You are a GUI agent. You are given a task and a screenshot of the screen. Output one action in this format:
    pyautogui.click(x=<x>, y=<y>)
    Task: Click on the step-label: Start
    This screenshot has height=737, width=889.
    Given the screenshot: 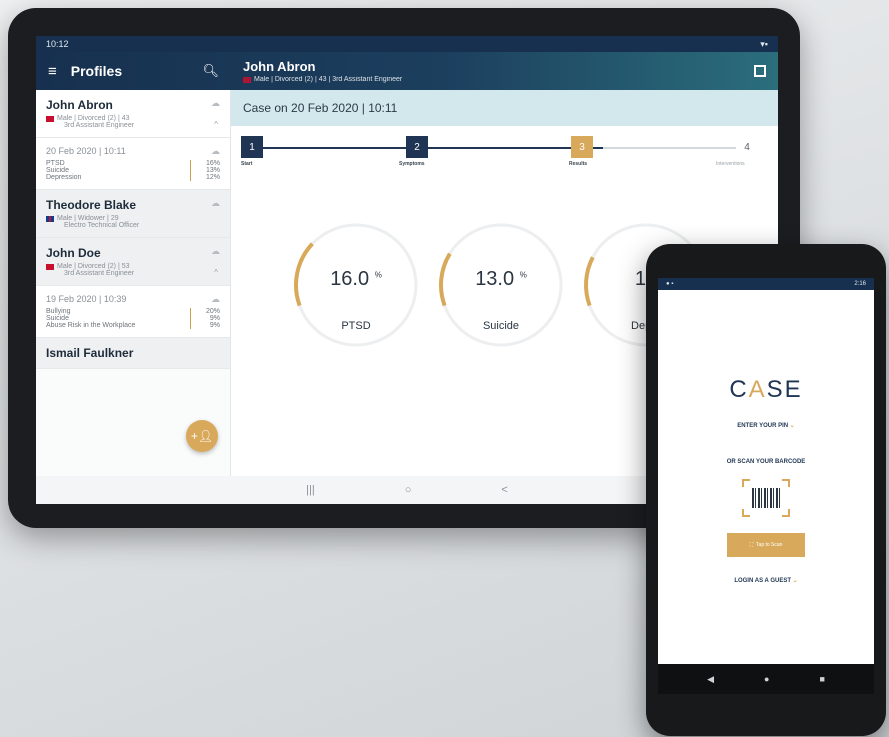 What is the action you would take?
    pyautogui.click(x=247, y=164)
    